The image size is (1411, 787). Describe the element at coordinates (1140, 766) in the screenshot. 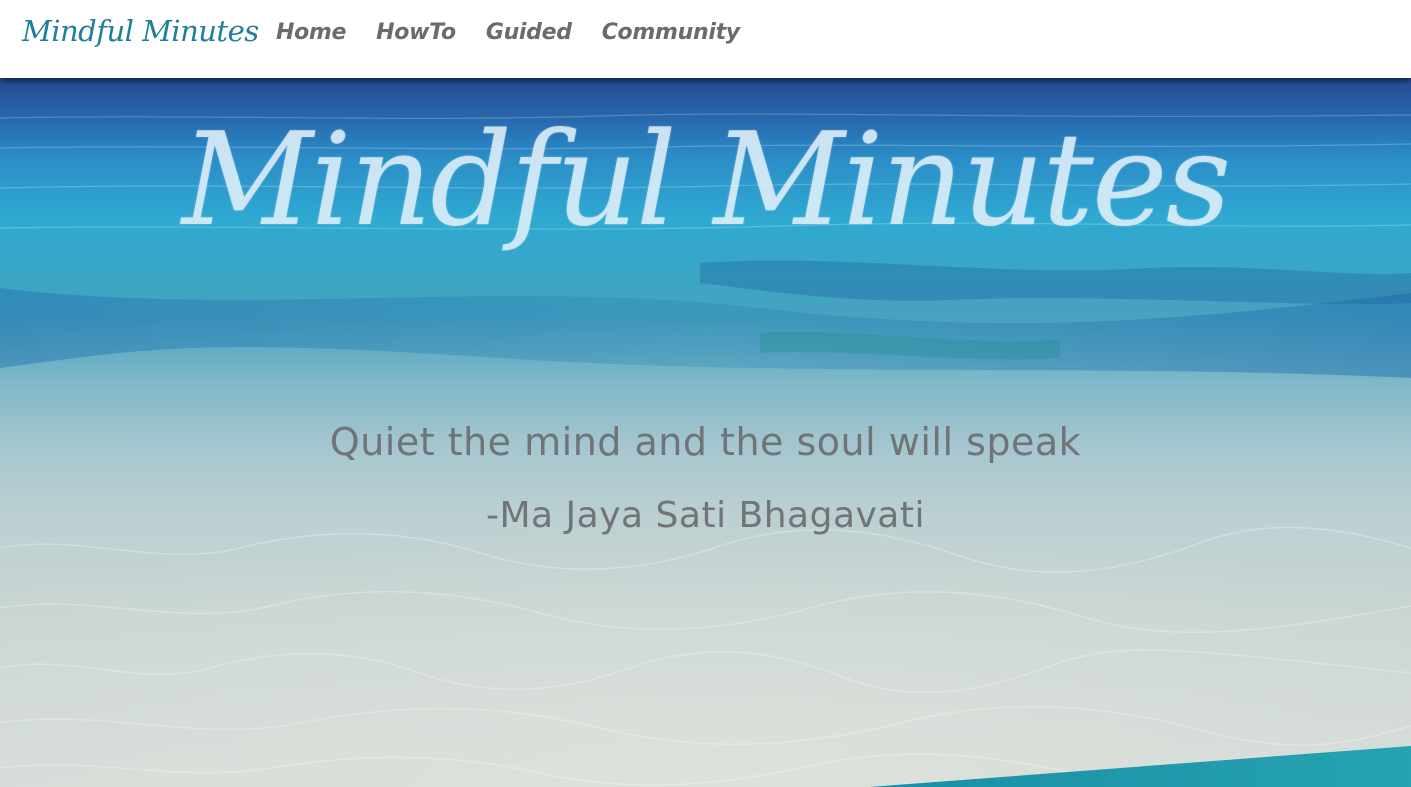

I see `teal-accent-wedge` at that location.